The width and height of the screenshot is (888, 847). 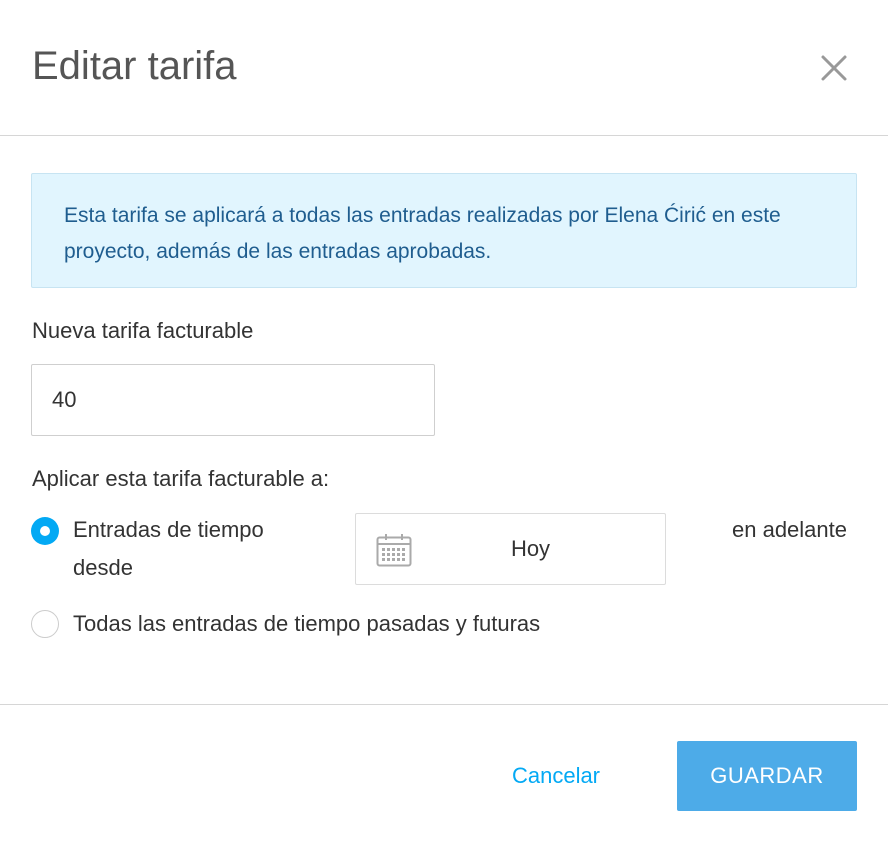 What do you see at coordinates (767, 776) in the screenshot?
I see `save-button: GUARDAR` at bounding box center [767, 776].